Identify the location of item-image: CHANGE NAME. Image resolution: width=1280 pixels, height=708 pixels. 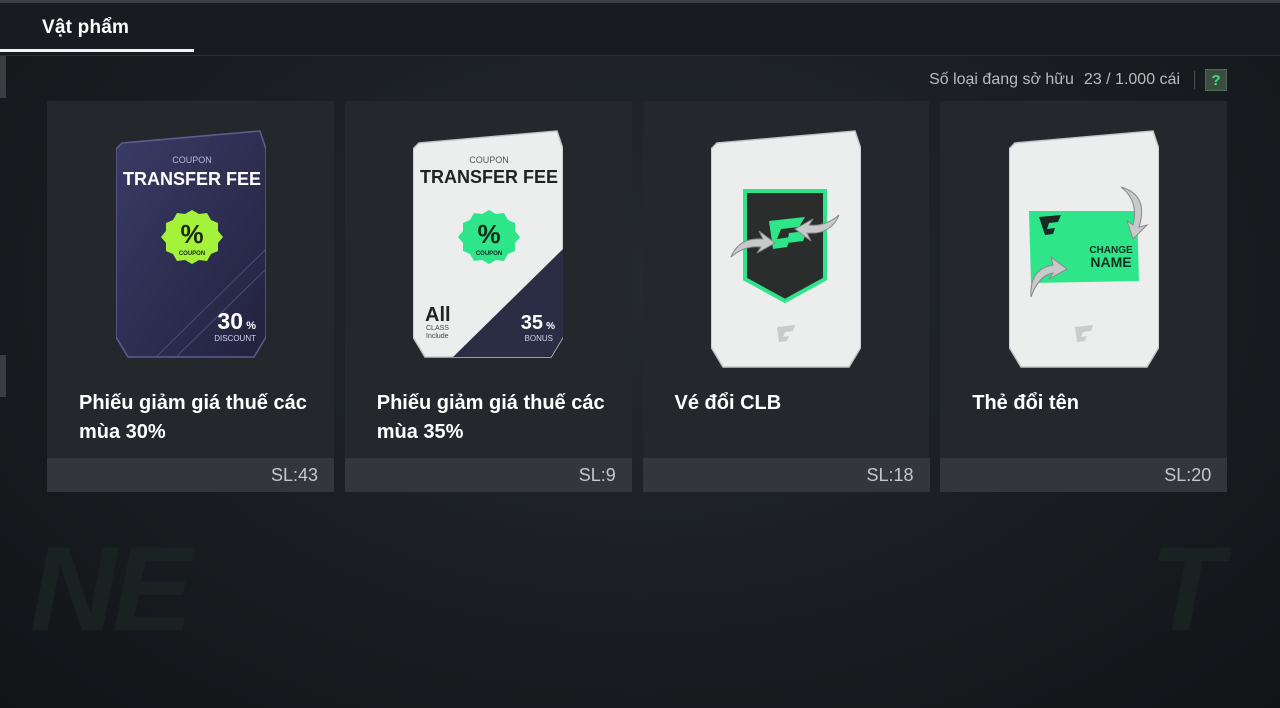
(1083, 238).